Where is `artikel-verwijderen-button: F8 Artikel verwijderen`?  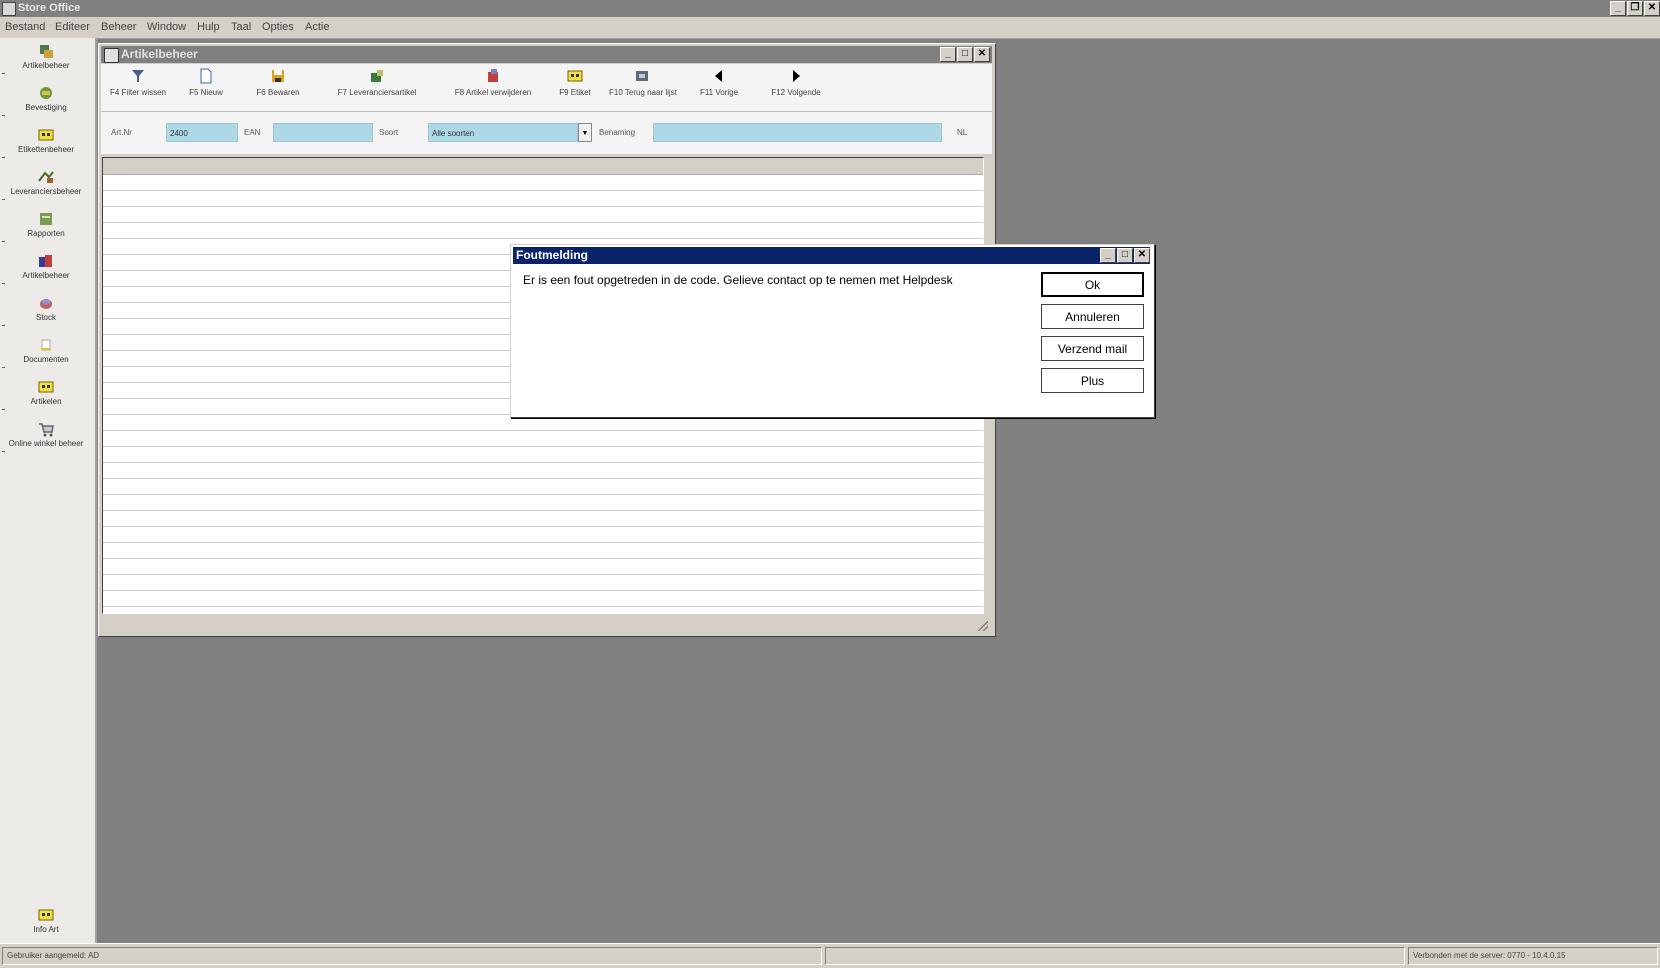
artikel-verwijderen-button: F8 Artikel verwijderen is located at coordinates (493, 86).